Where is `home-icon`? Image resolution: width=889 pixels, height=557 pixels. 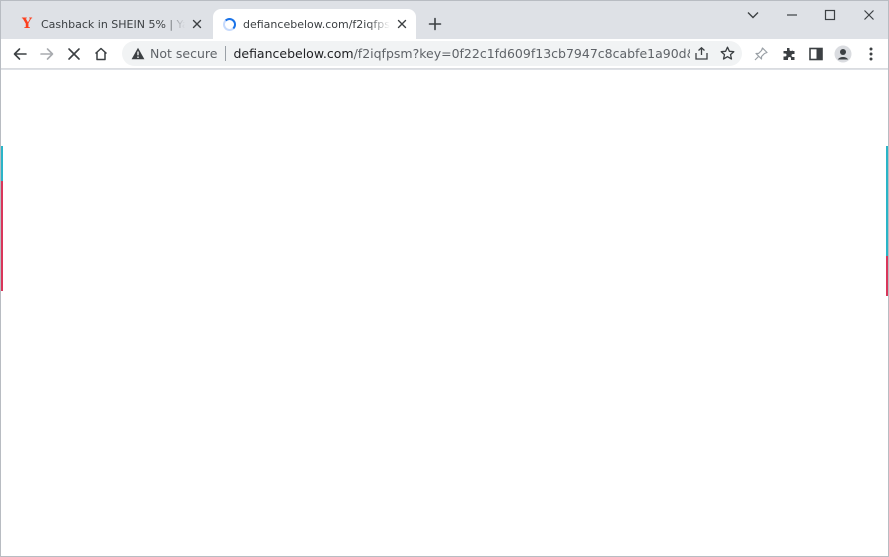
home-icon is located at coordinates (101, 54).